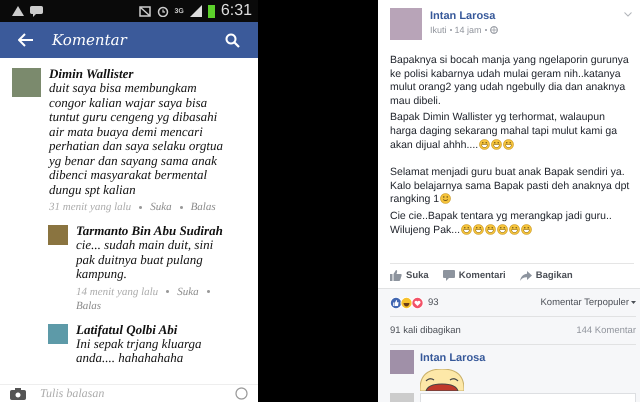  What do you see at coordinates (90, 207) in the screenshot?
I see `comment-time: 31 menit yang lalu` at bounding box center [90, 207].